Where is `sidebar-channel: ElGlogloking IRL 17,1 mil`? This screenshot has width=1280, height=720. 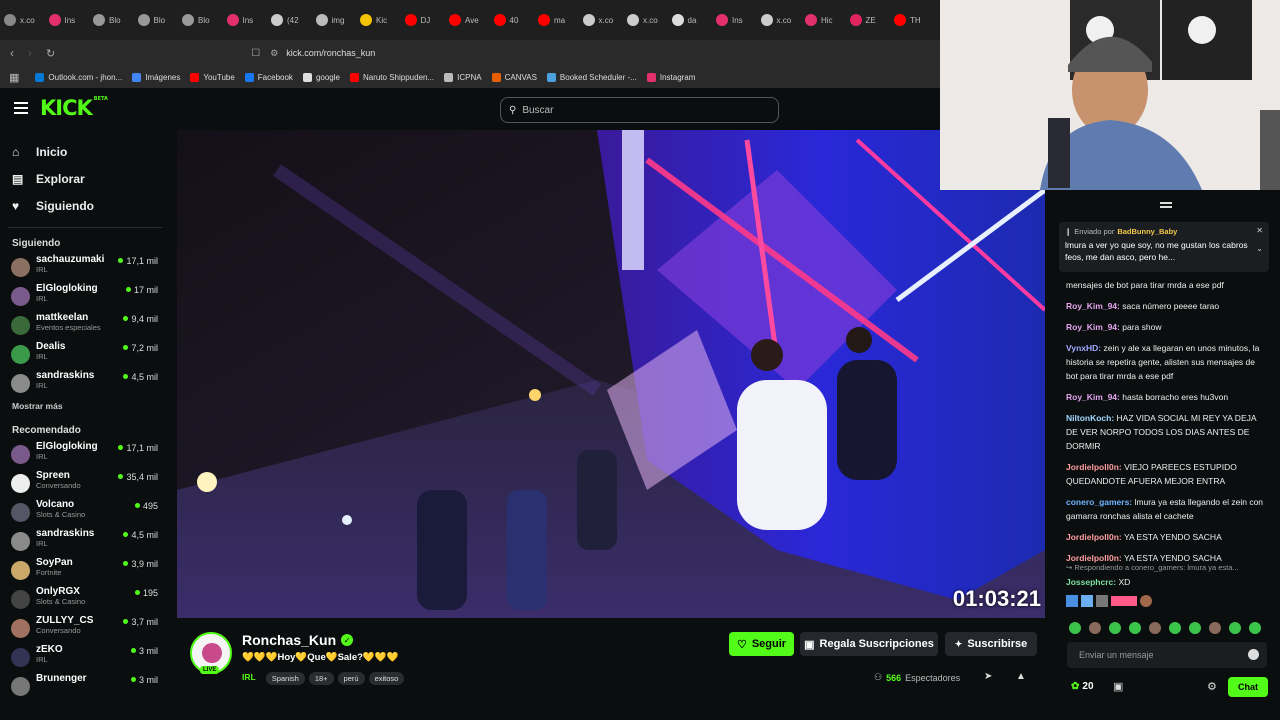 sidebar-channel: ElGlogloking IRL 17,1 mil is located at coordinates (85, 455).